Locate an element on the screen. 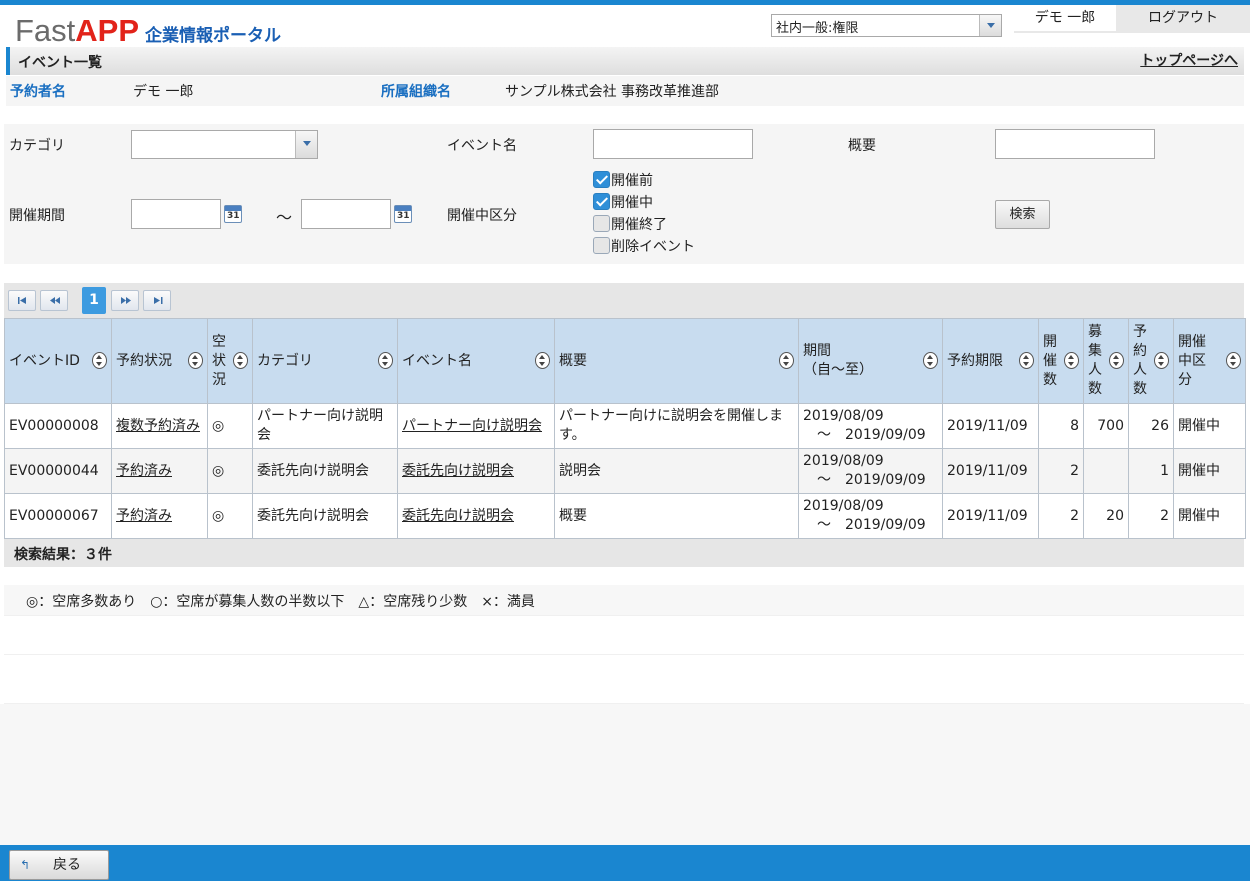 The image size is (1250, 881). period-to: ～ 2019/09/09 is located at coordinates (871, 525).